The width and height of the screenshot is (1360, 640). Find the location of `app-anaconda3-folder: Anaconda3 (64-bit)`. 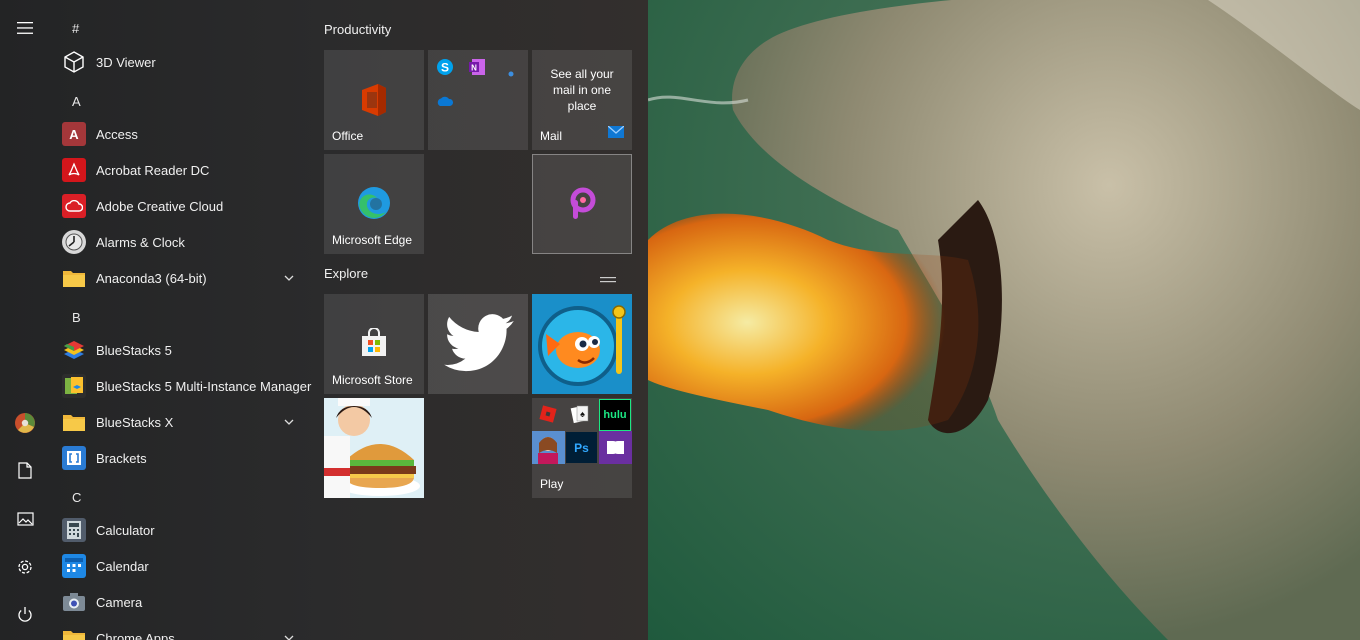

app-anaconda3-folder: Anaconda3 (64-bit) is located at coordinates (185, 278).